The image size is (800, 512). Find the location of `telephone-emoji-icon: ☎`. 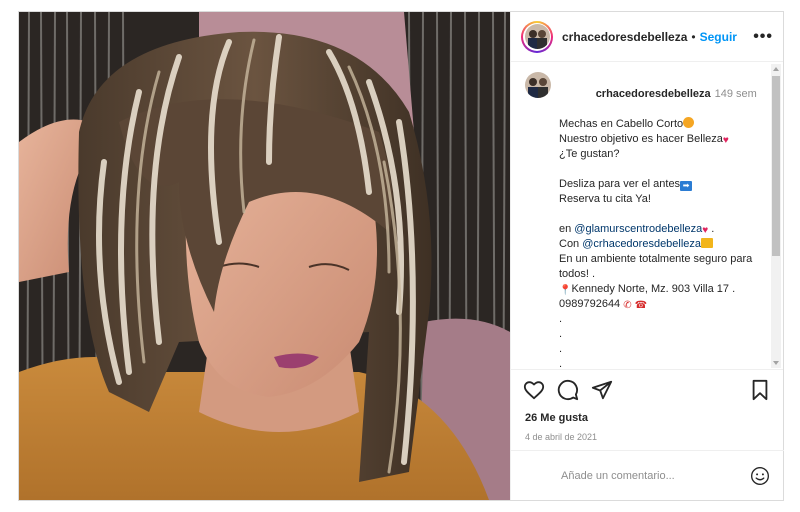

telephone-emoji-icon: ☎ is located at coordinates (641, 305).